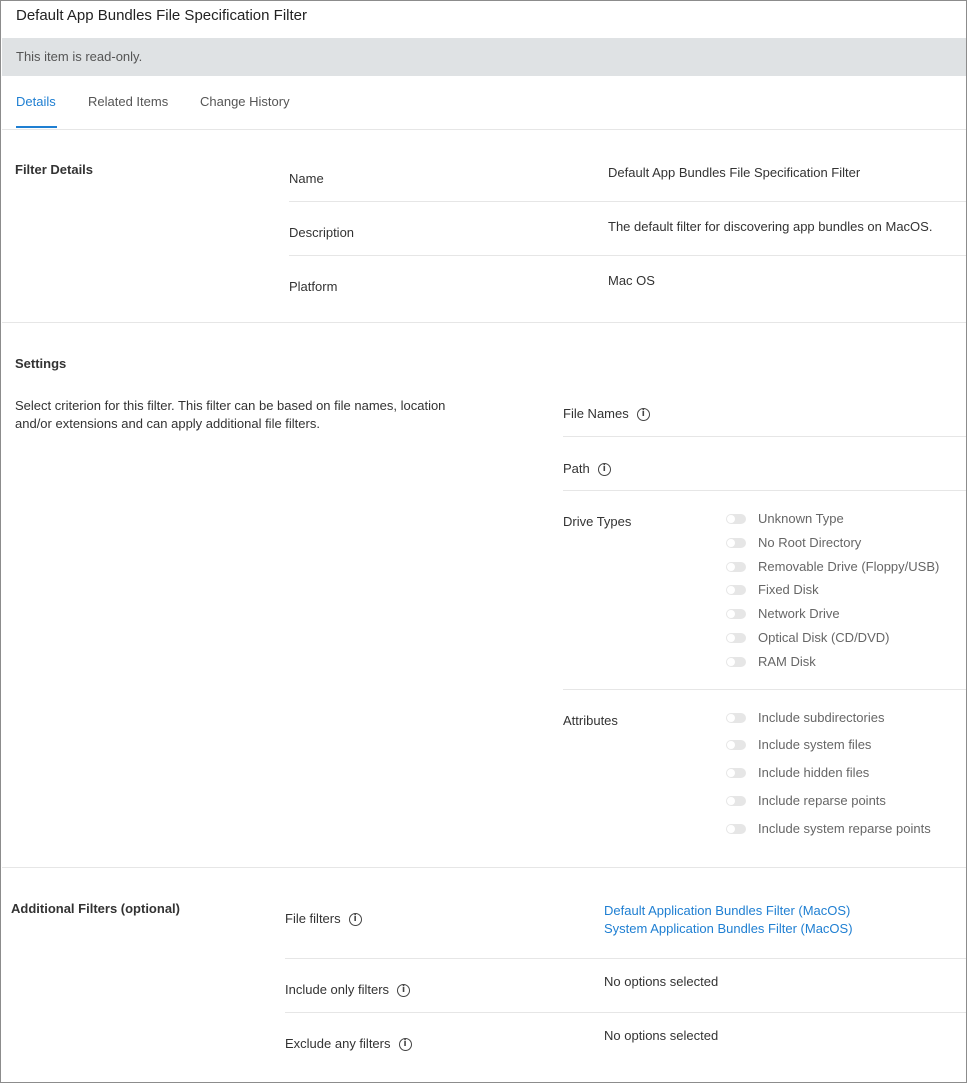  What do you see at coordinates (736, 590) in the screenshot?
I see `toggle-fixed-disk` at bounding box center [736, 590].